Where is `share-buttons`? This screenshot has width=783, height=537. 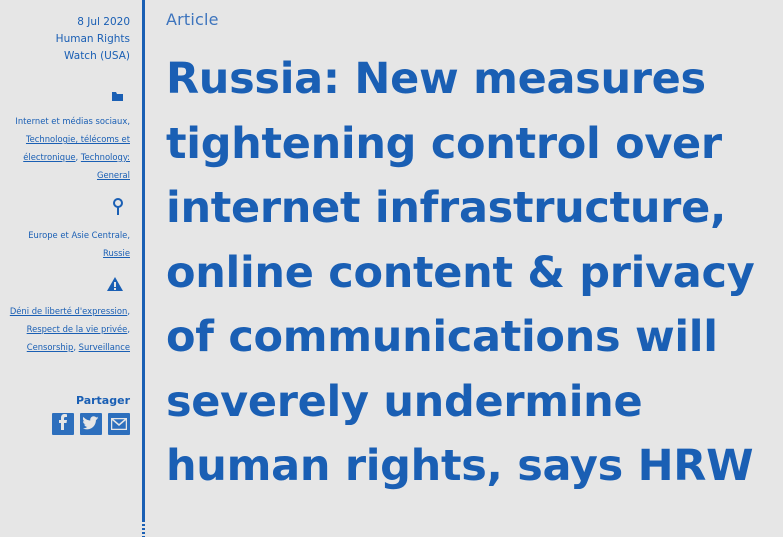
share-buttons is located at coordinates (65, 424).